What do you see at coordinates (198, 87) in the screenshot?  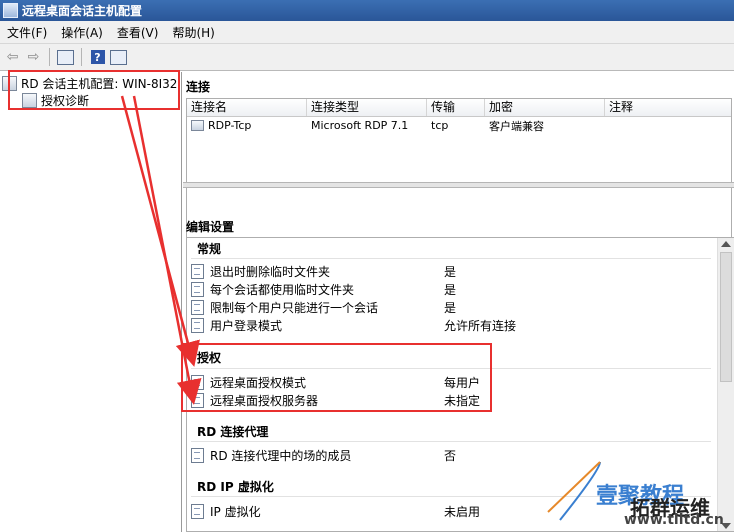 I see `connections-title: 连接` at bounding box center [198, 87].